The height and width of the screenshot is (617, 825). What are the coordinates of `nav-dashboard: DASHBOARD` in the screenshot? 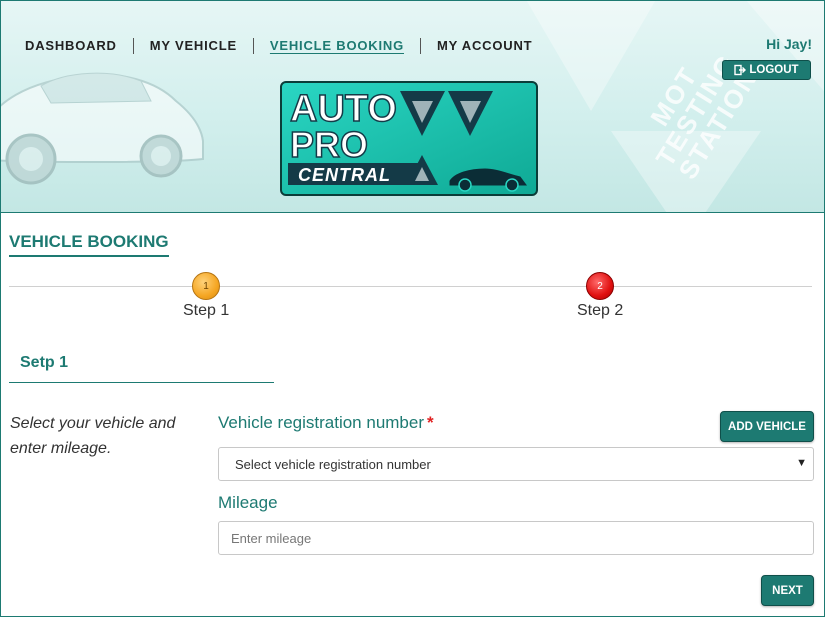 It's located at (71, 46).